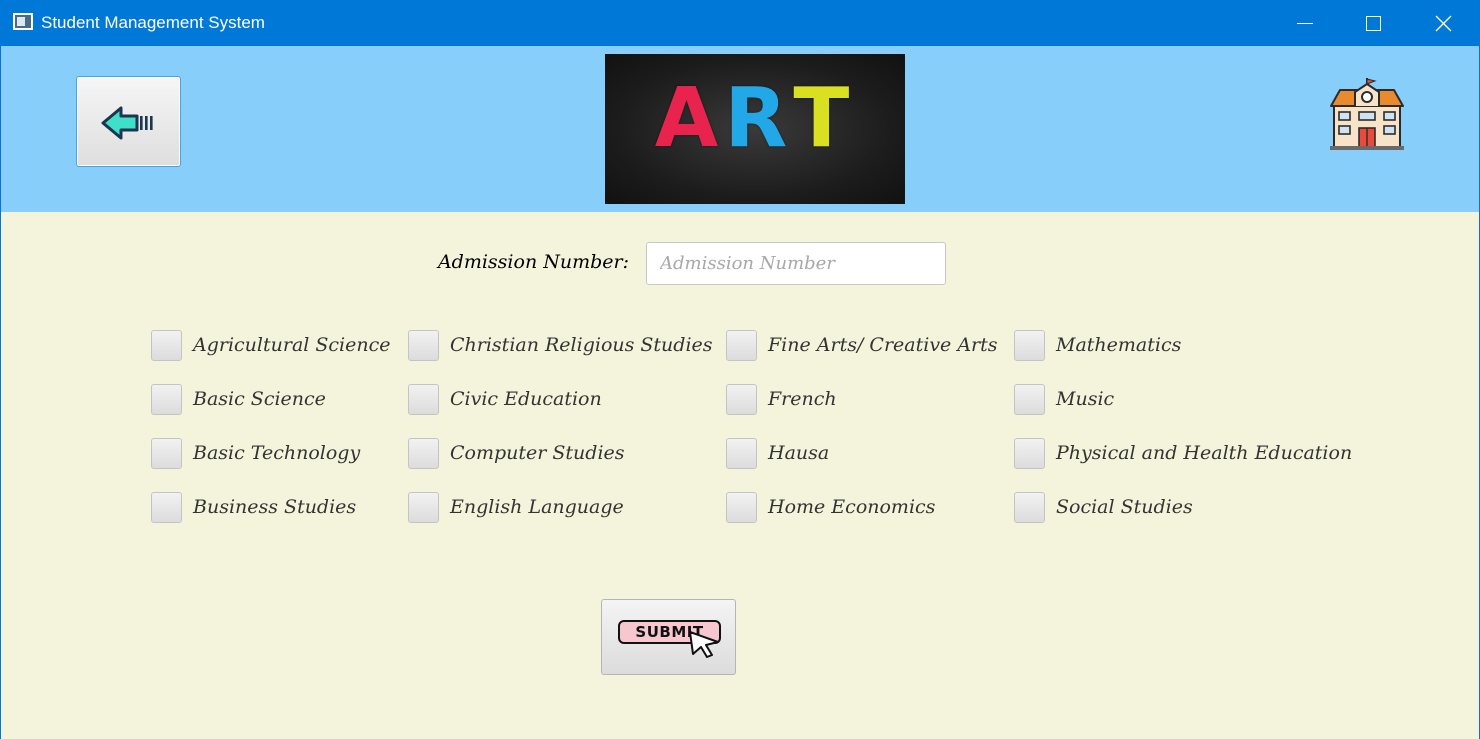  Describe the element at coordinates (852, 507) in the screenshot. I see `subject-label: Home Economics` at that location.